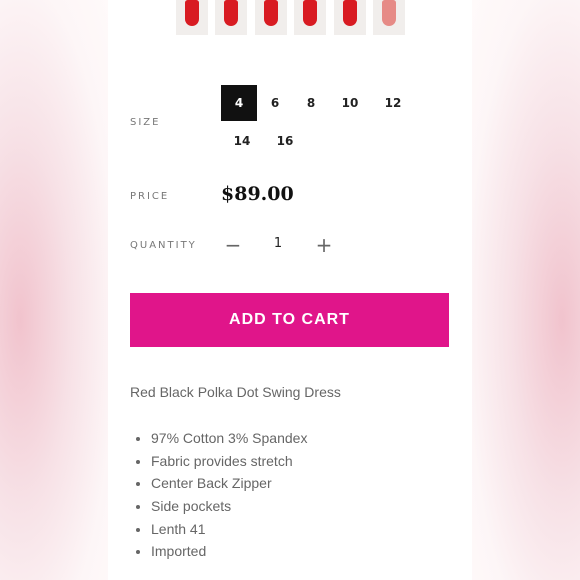  Describe the element at coordinates (289, 320) in the screenshot. I see `add-to-cart-button: ADD TO CART` at that location.